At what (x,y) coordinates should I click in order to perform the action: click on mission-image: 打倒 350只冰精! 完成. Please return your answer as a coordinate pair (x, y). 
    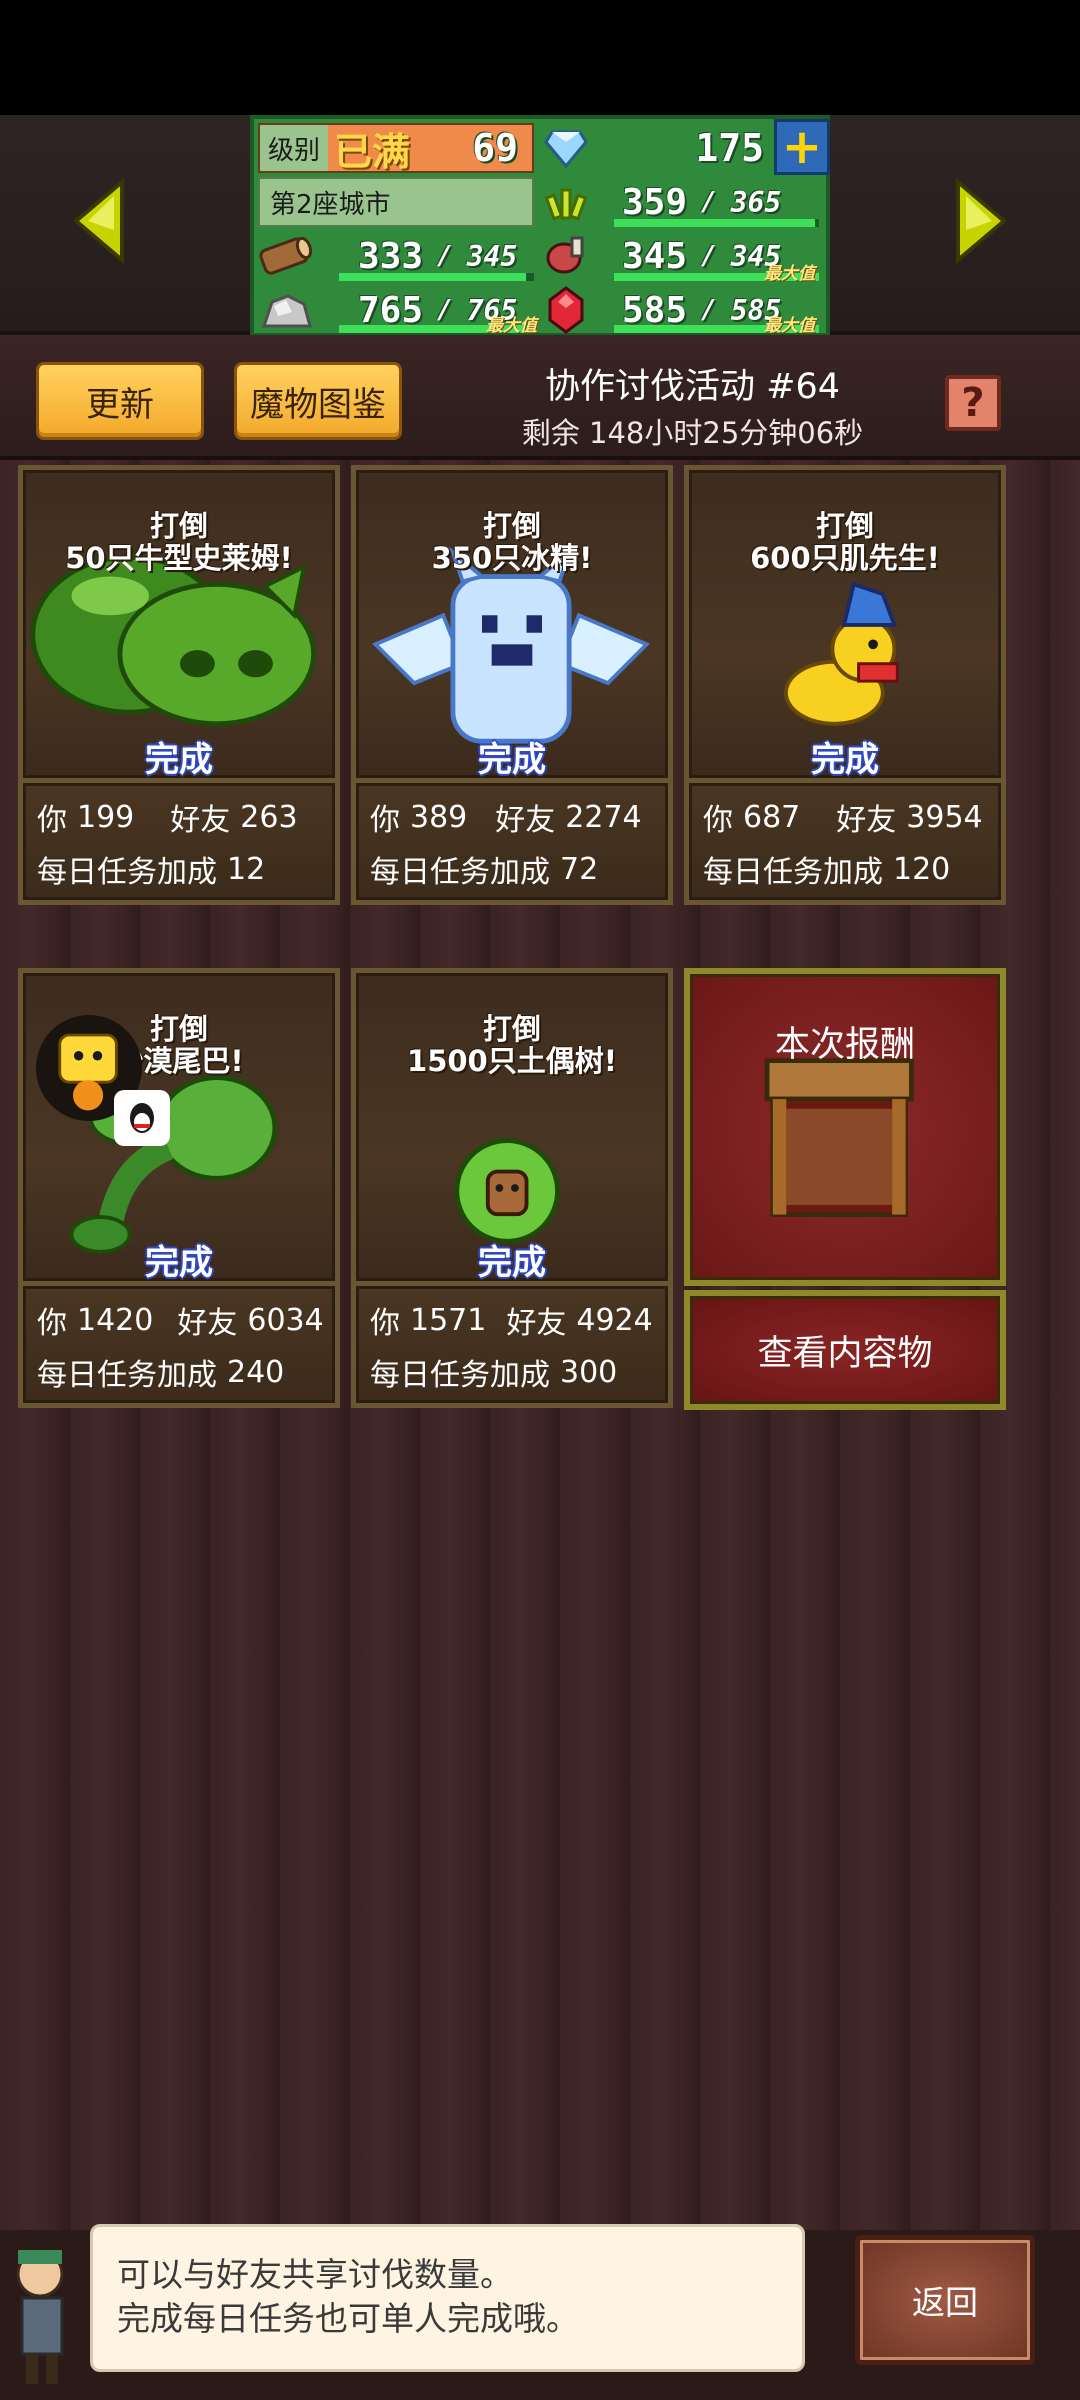
    Looking at the image, I should click on (512, 624).